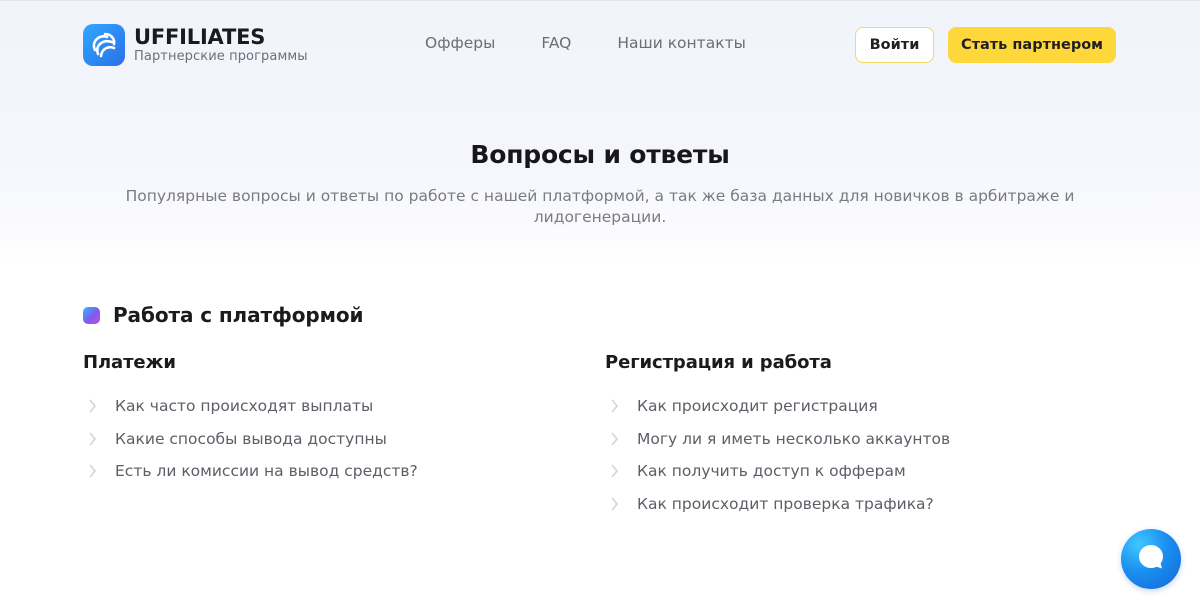 This screenshot has height=606, width=1200. Describe the element at coordinates (200, 37) in the screenshot. I see `logo-title: UFFILIATES` at that location.